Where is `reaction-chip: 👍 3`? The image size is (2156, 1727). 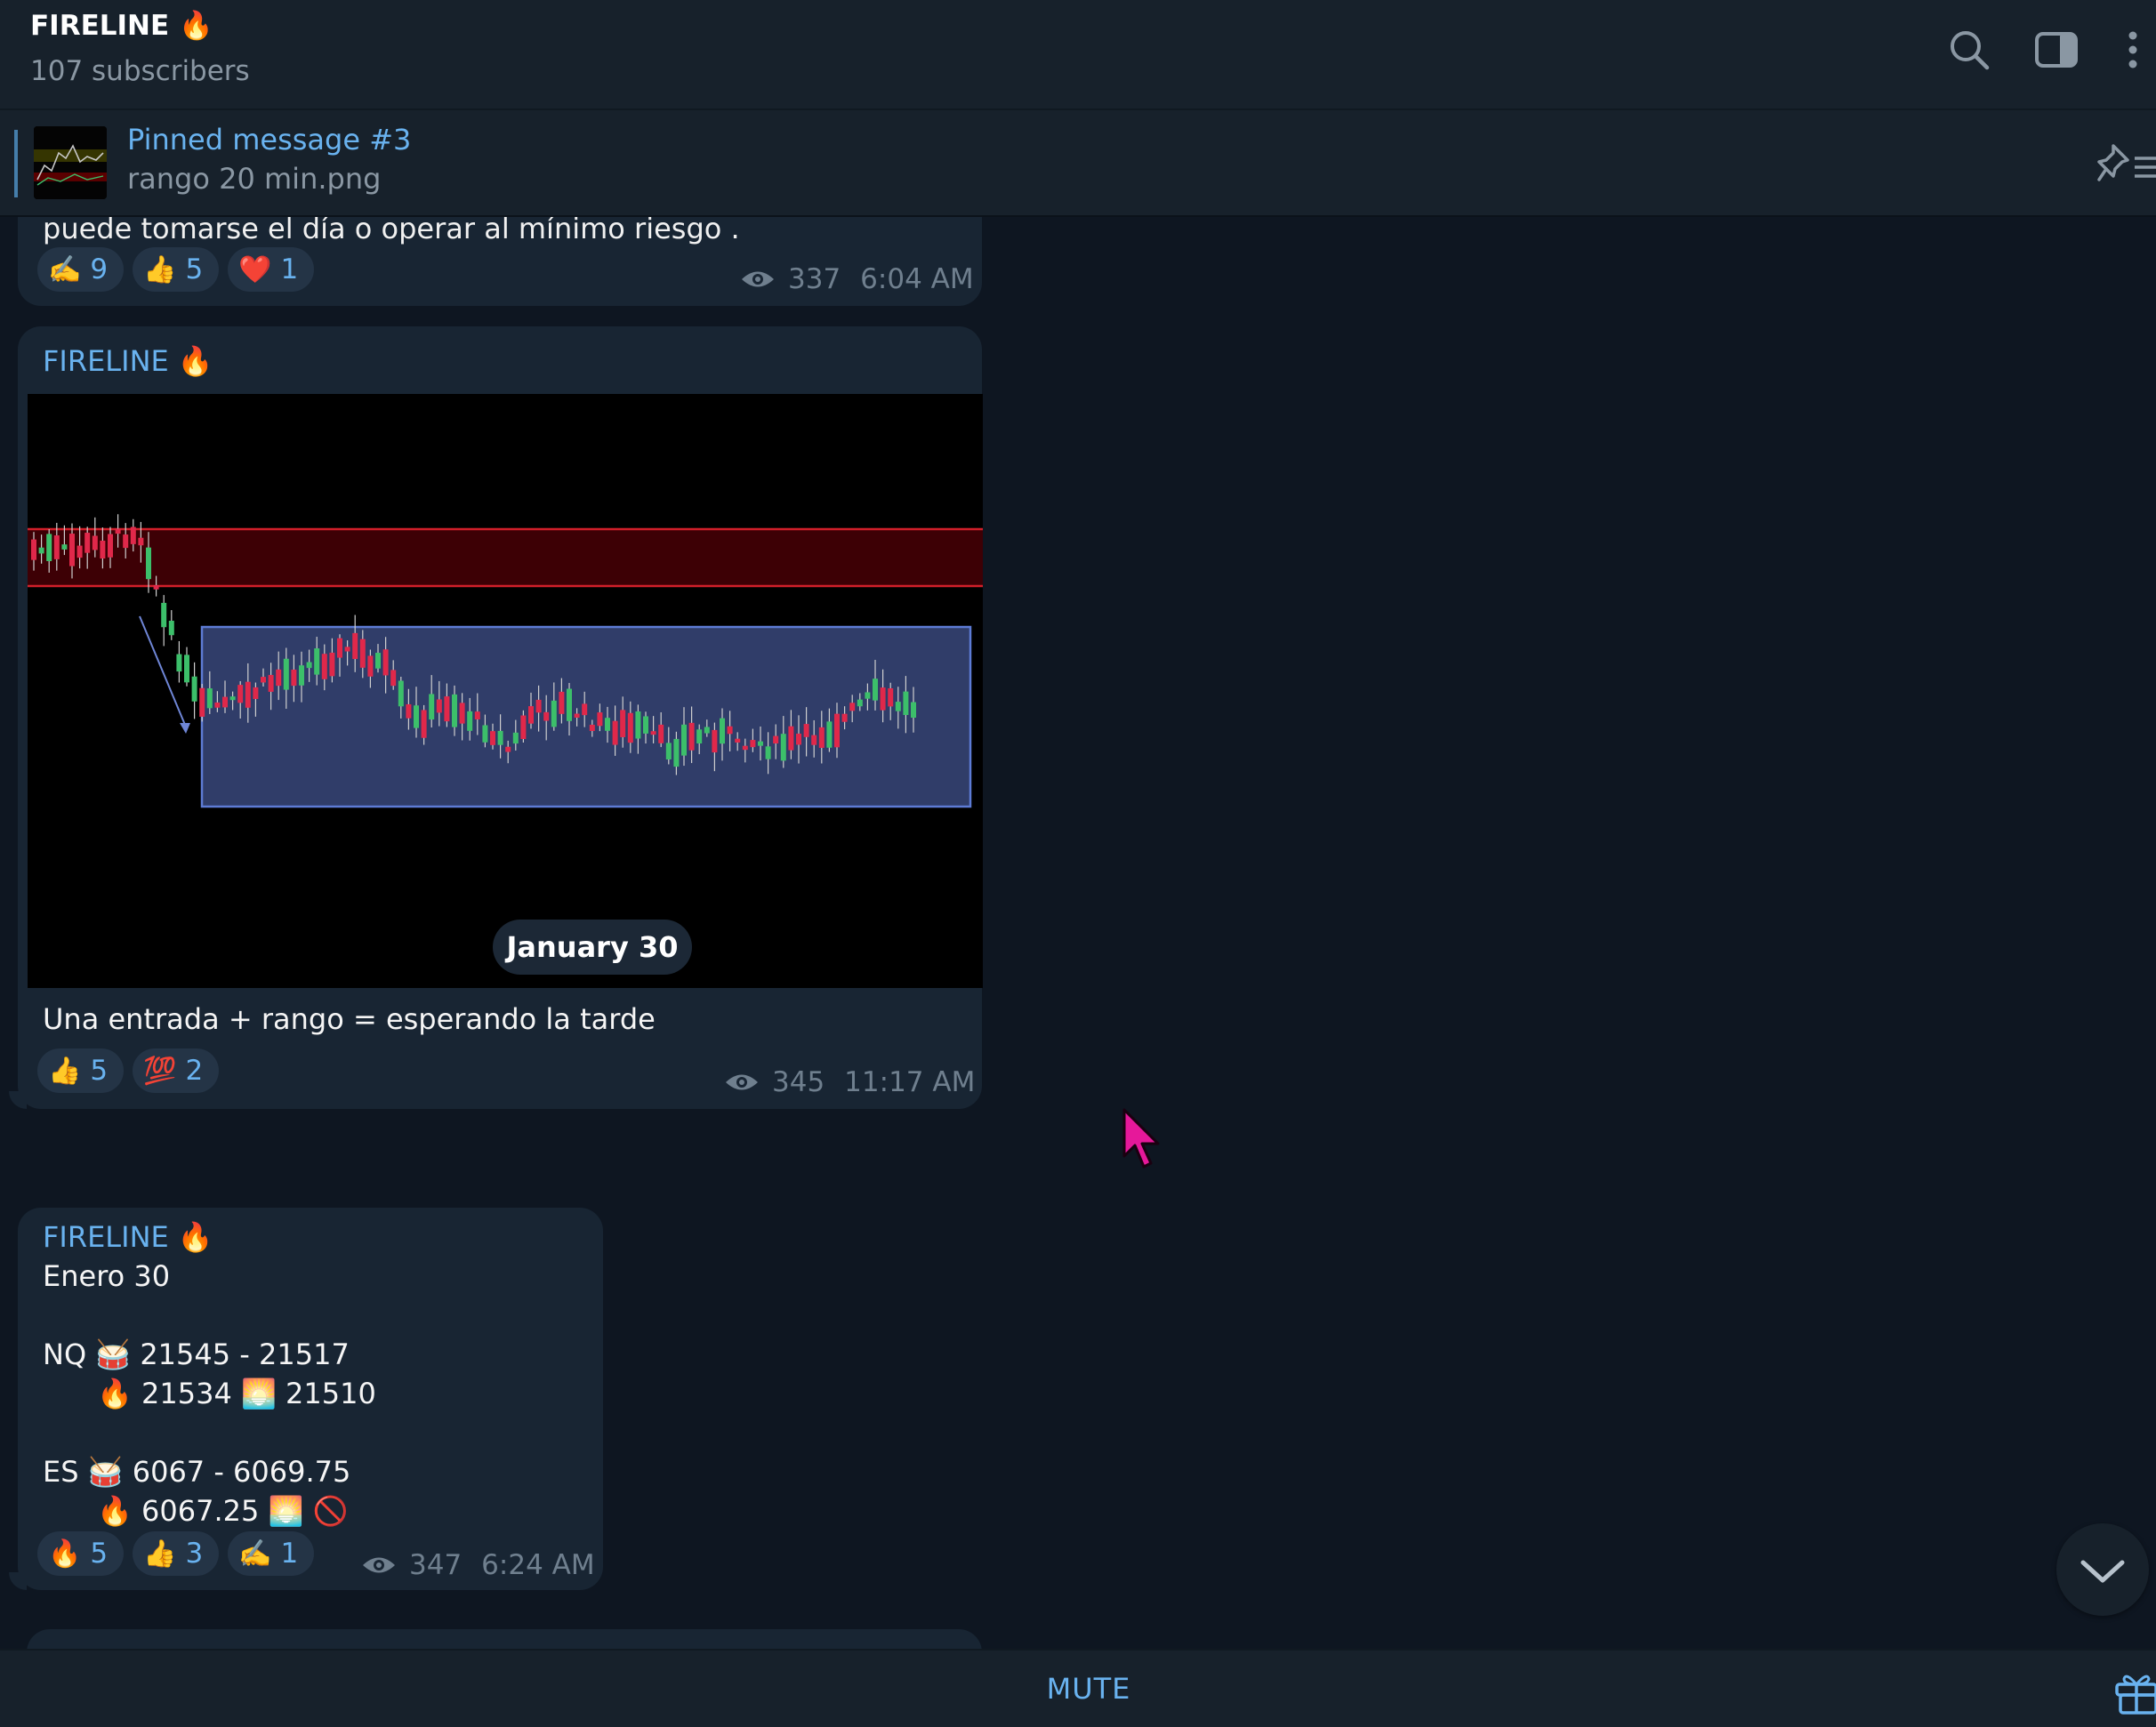 reaction-chip: 👍 3 is located at coordinates (177, 1553).